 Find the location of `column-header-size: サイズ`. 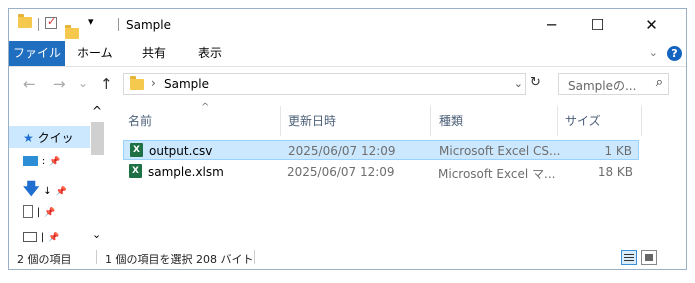

column-header-size: サイズ is located at coordinates (583, 120).